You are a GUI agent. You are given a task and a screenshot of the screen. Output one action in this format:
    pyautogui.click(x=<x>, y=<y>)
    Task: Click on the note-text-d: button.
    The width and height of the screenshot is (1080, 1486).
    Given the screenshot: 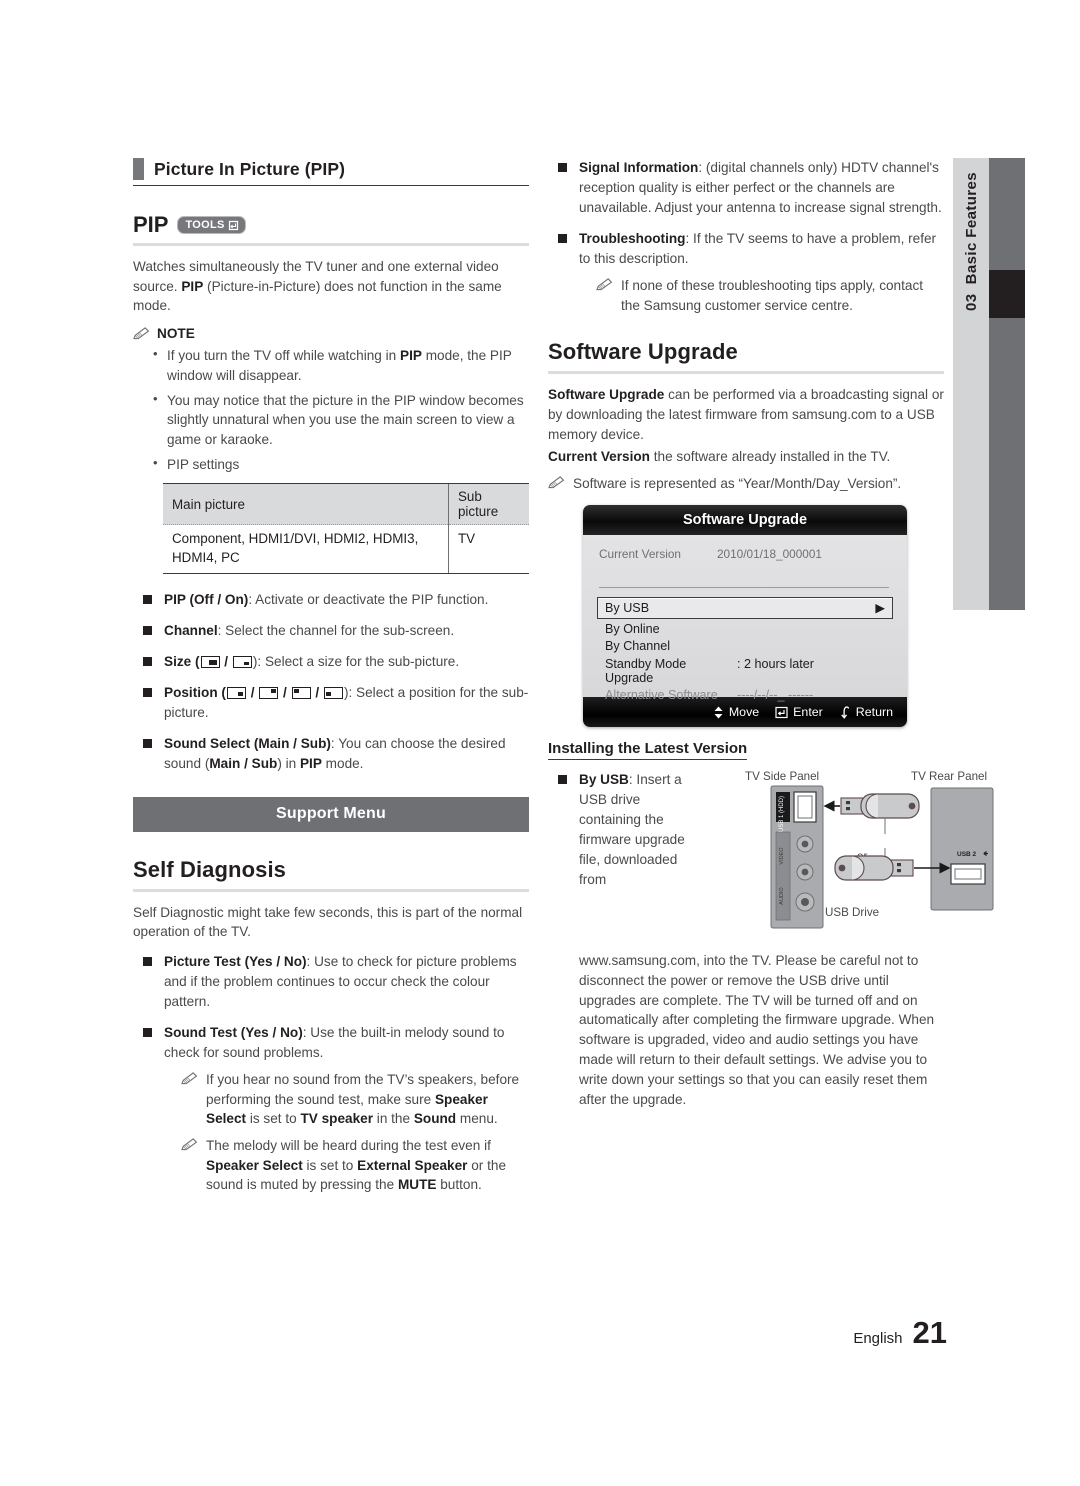 What is the action you would take?
    pyautogui.click(x=459, y=1185)
    